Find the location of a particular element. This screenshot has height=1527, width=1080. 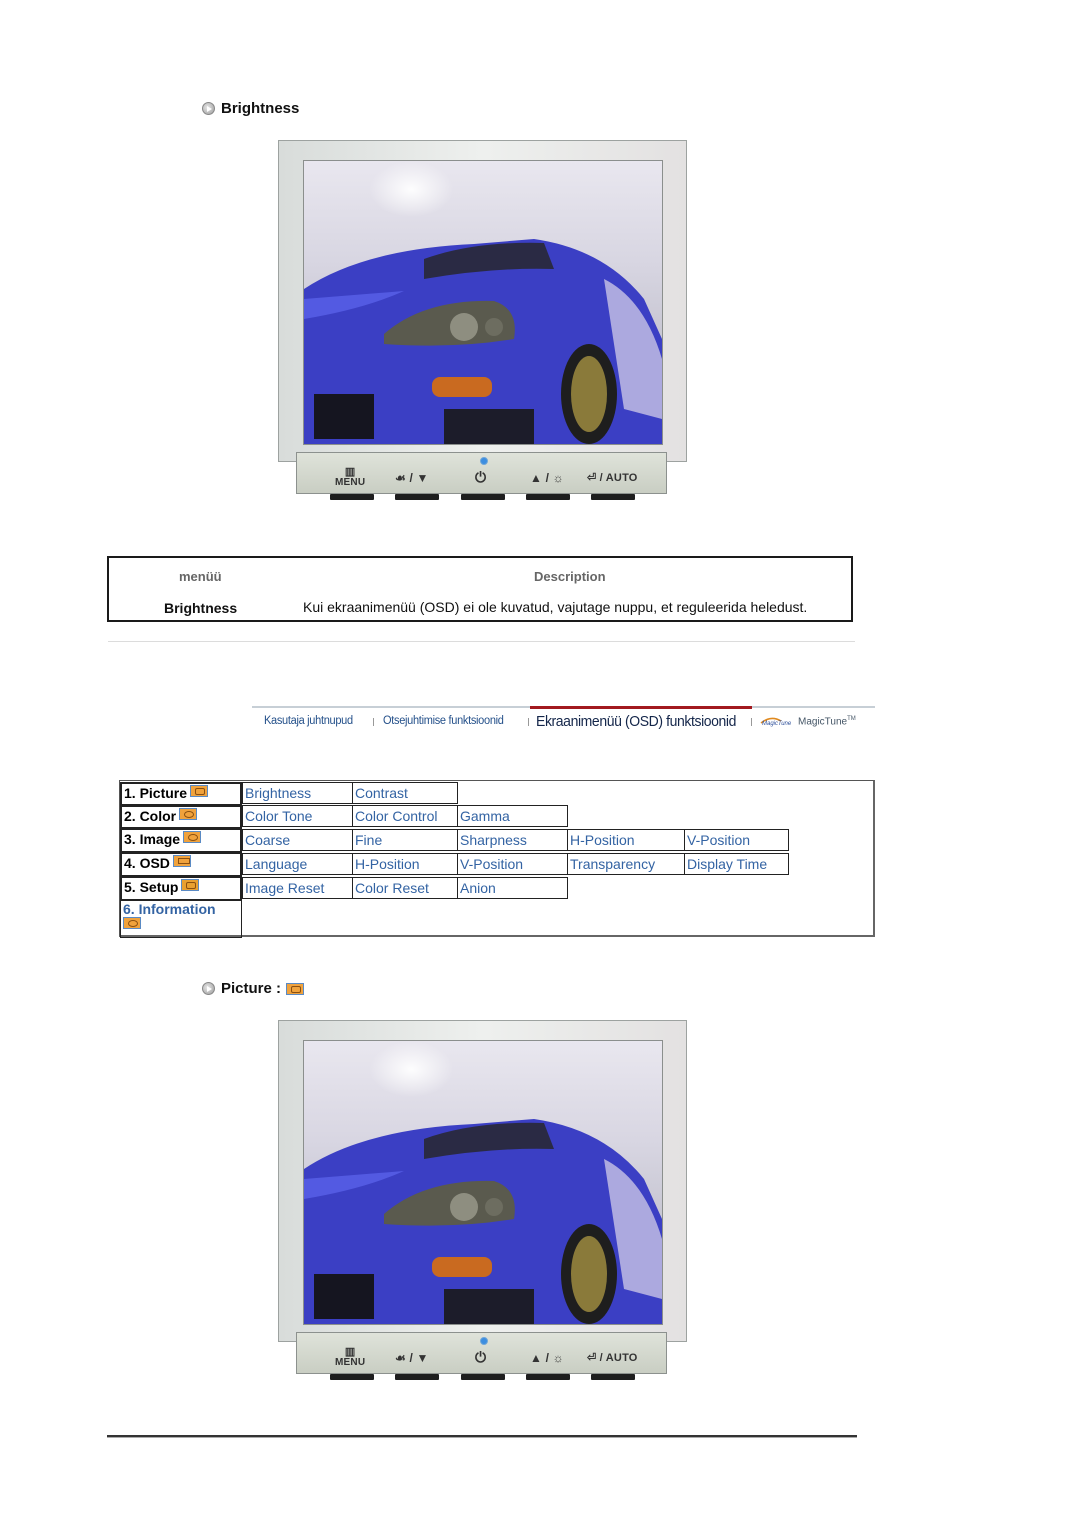

section-title-brightness: Brightness is located at coordinates (250, 108).